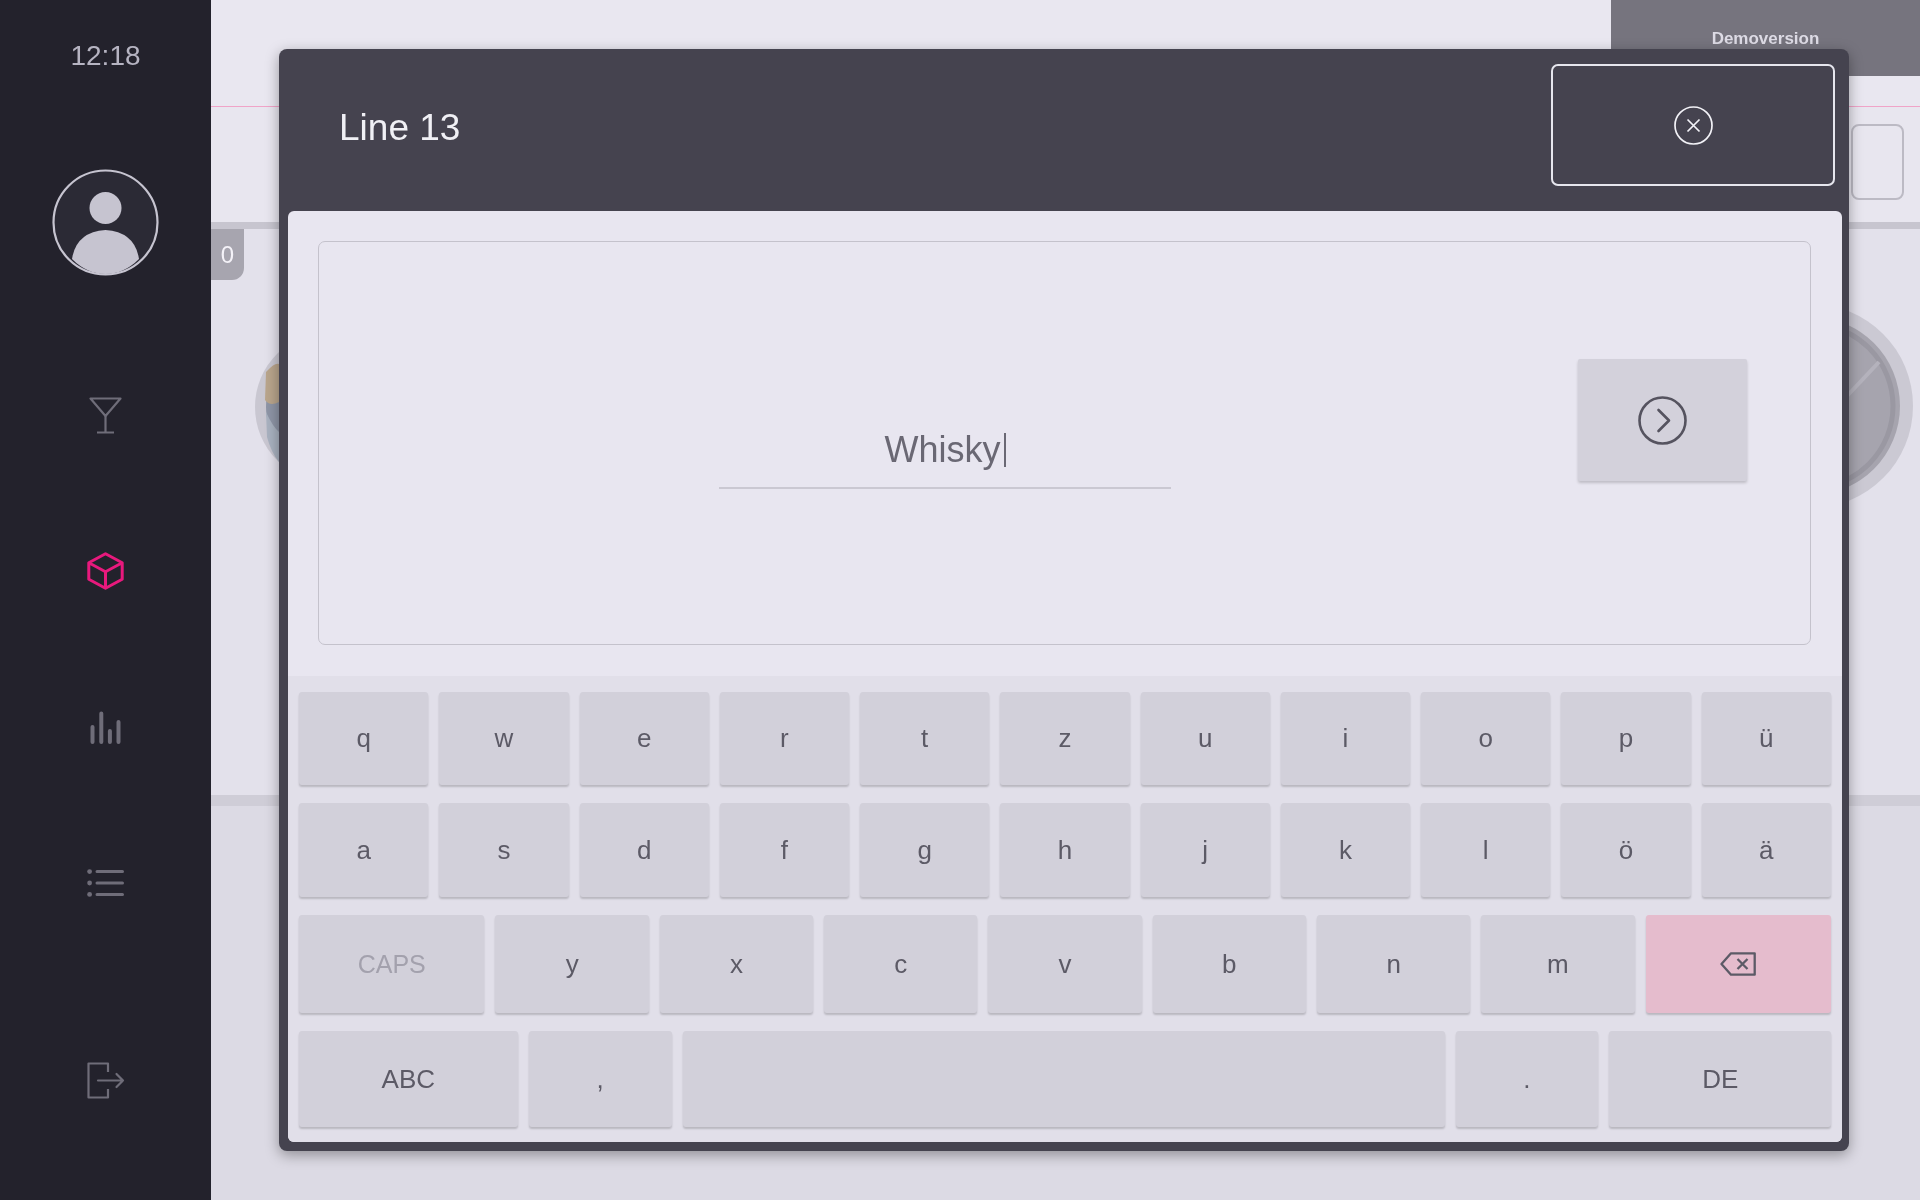 This screenshot has height=1200, width=1920. Describe the element at coordinates (504, 850) in the screenshot. I see `keyboard-key: s` at that location.